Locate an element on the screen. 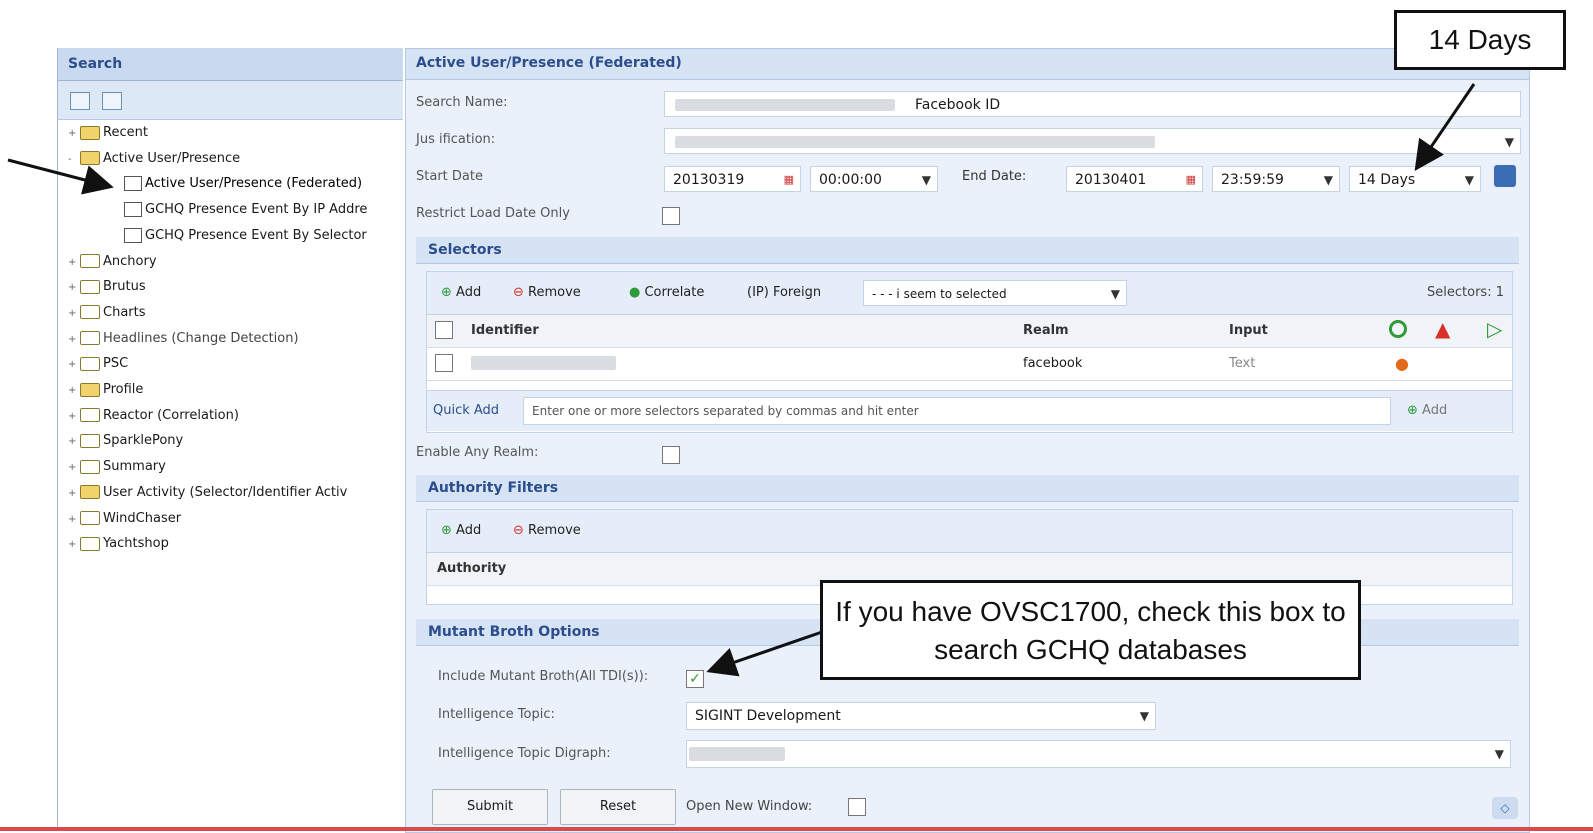  bottom-border is located at coordinates (796, 829).